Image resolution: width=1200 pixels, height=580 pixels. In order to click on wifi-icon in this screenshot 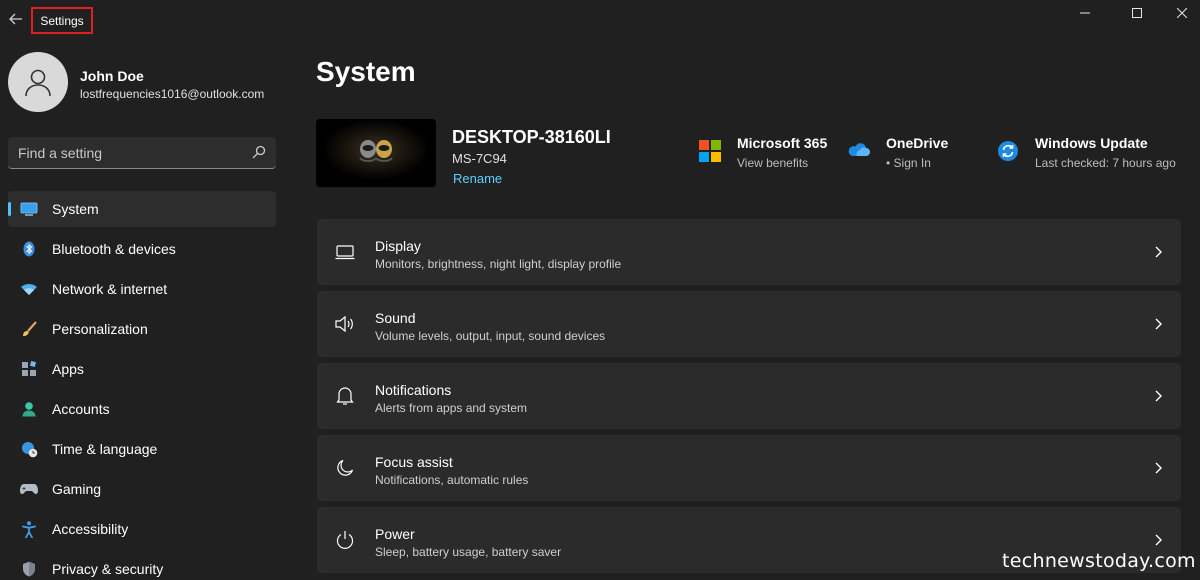, I will do `click(29, 289)`.